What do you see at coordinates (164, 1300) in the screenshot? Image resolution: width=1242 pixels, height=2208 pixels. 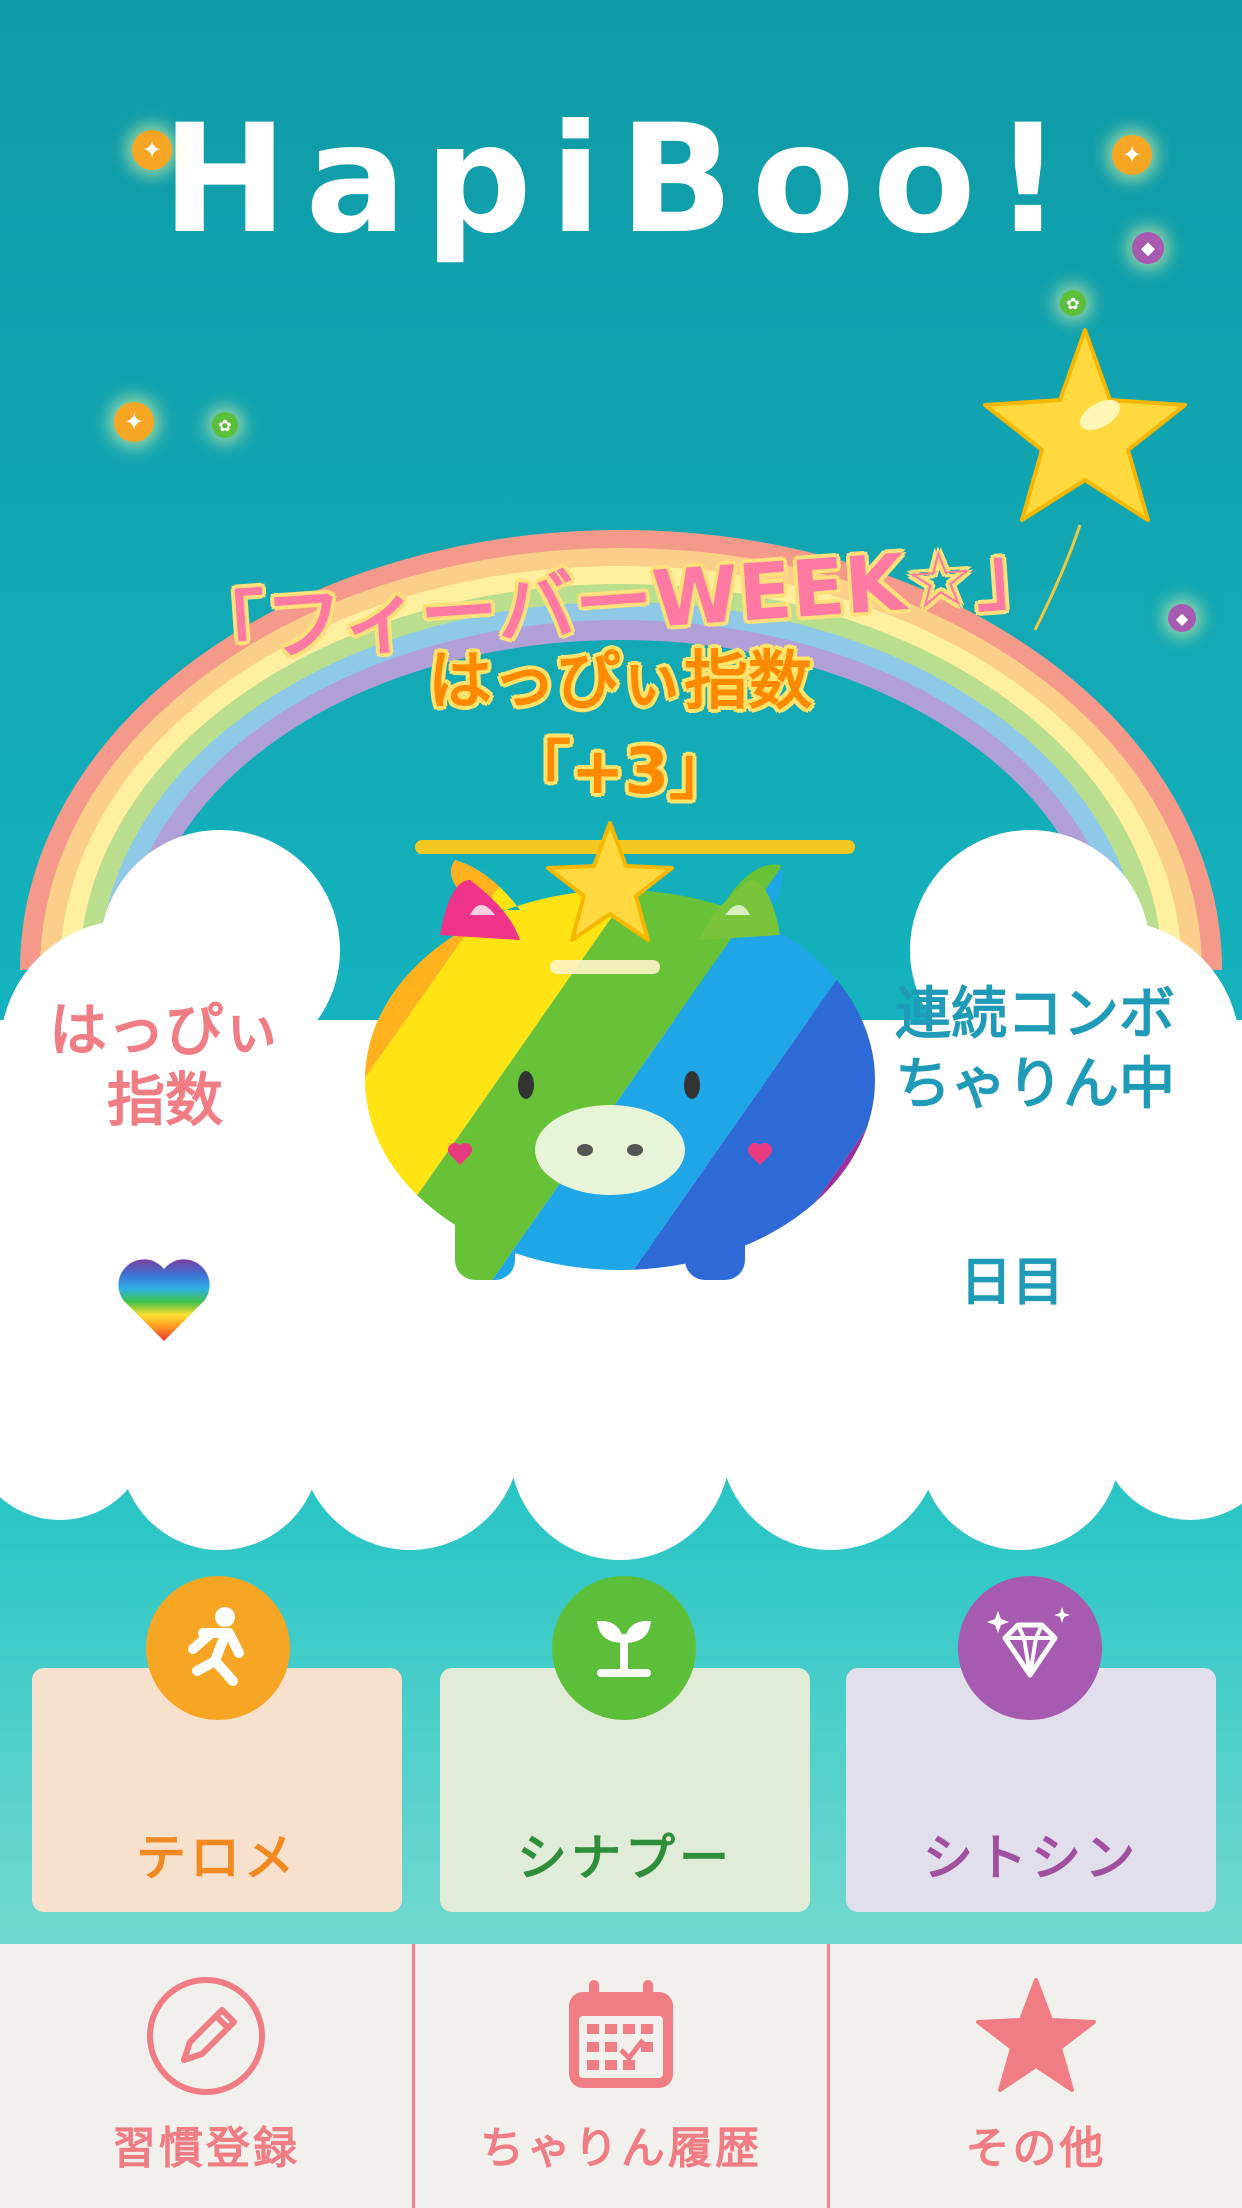 I see `rainbow-heart-icon` at bounding box center [164, 1300].